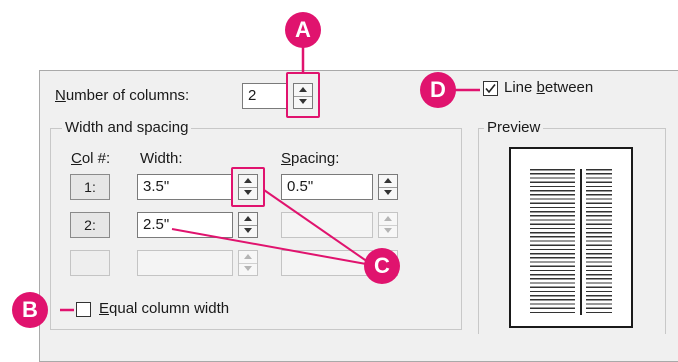 Image resolution: width=678 pixels, height=362 pixels. What do you see at coordinates (30, 310) in the screenshot?
I see `callout-b-marker: B` at bounding box center [30, 310].